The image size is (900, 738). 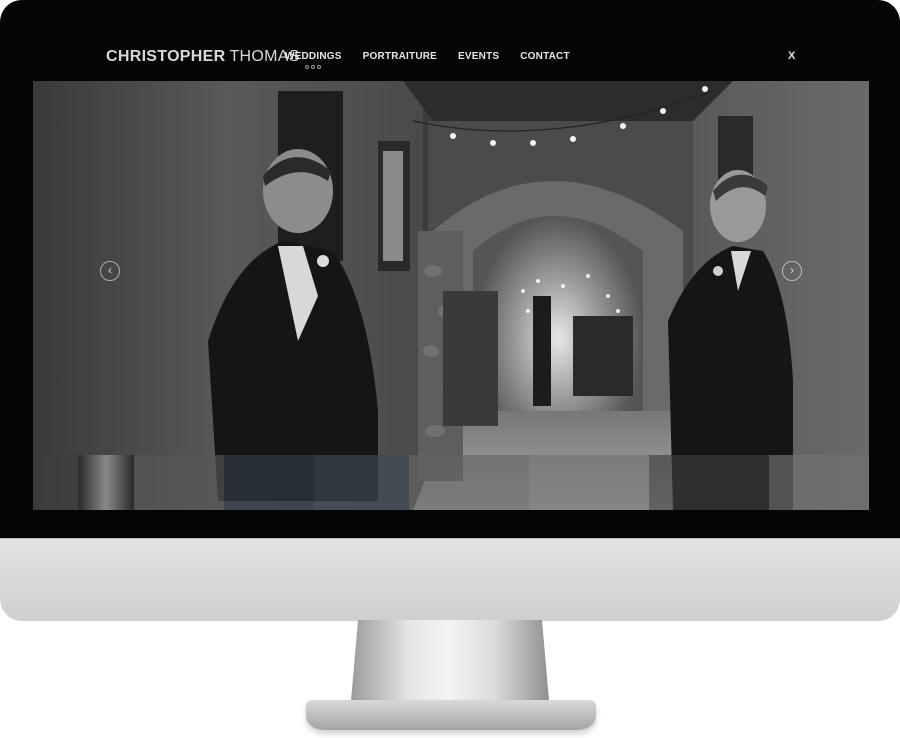 I want to click on nav-events: EVENTS, so click(x=478, y=56).